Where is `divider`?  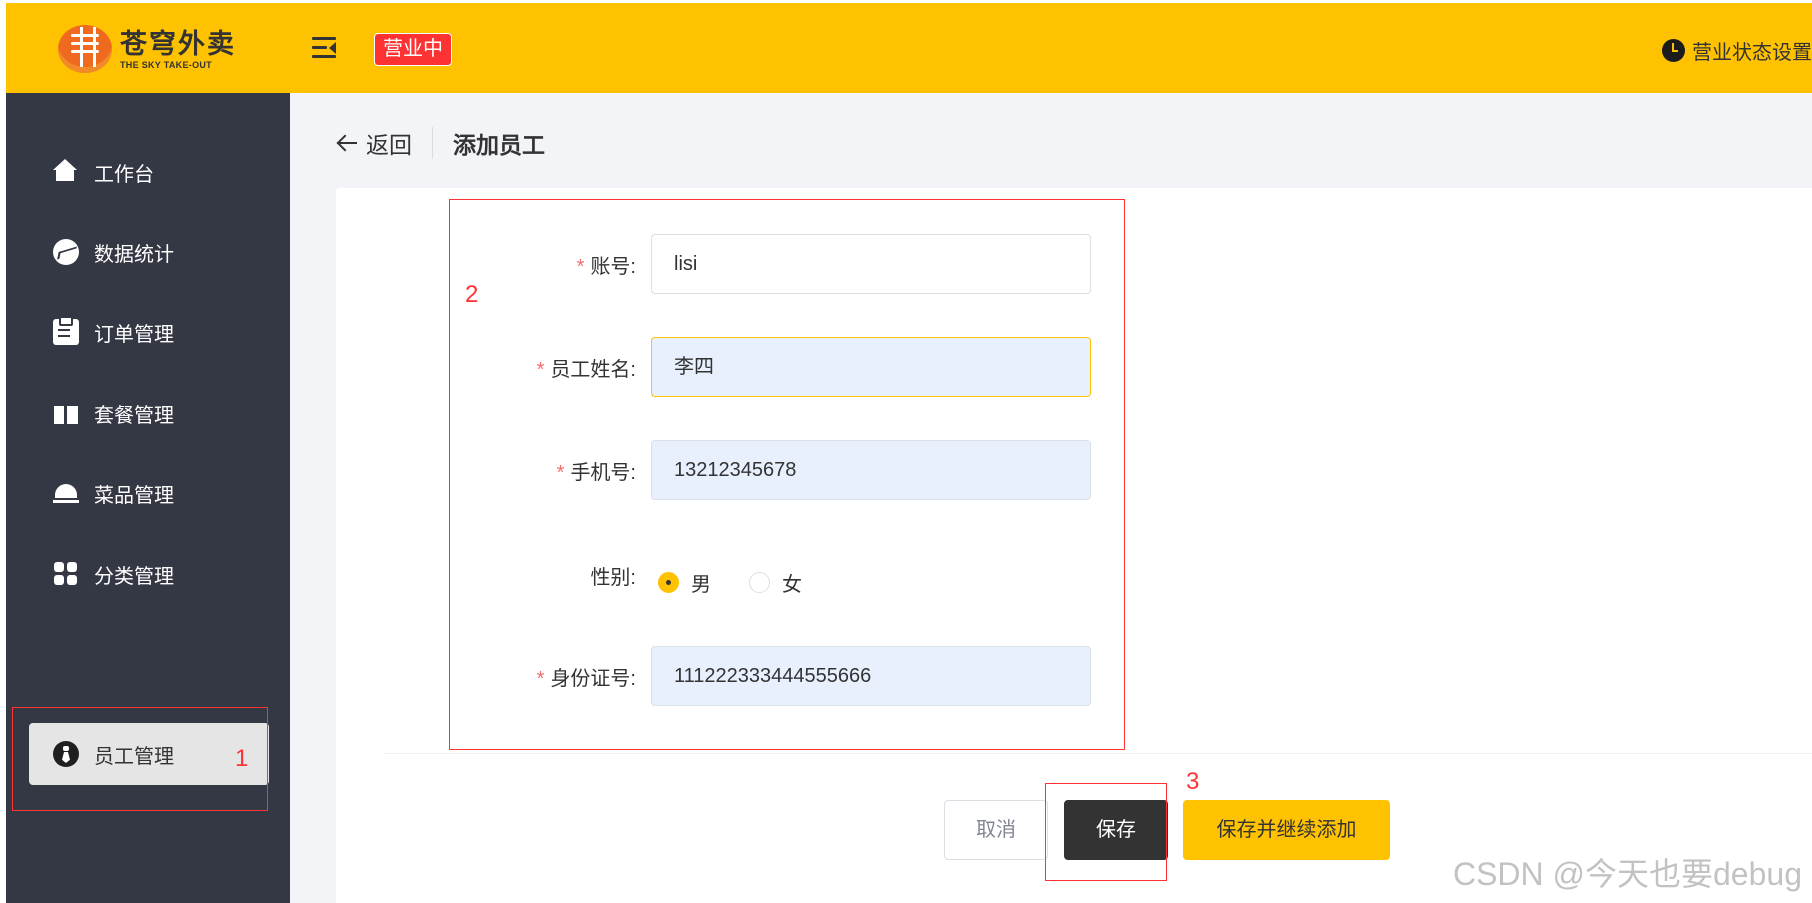 divider is located at coordinates (432, 143).